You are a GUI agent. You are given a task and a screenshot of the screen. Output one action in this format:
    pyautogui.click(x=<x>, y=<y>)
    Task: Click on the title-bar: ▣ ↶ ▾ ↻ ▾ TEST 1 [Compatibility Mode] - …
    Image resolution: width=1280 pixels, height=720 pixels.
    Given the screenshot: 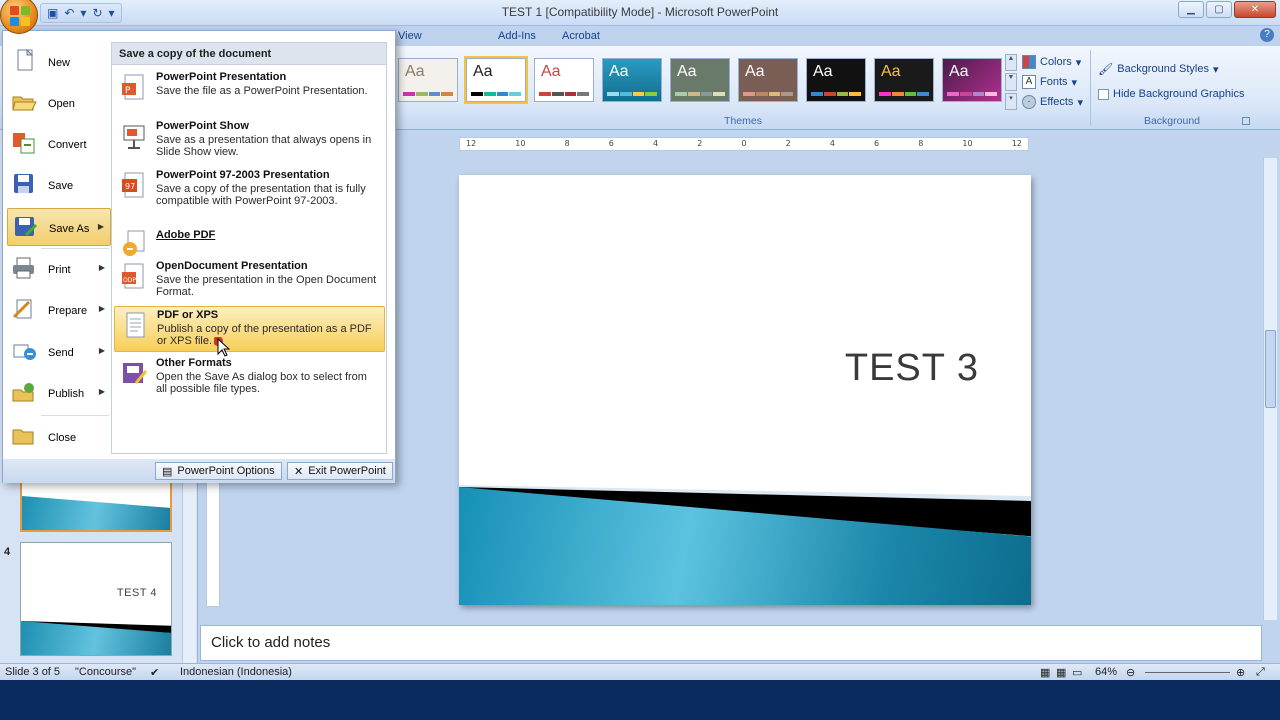 What is the action you would take?
    pyautogui.click(x=640, y=13)
    